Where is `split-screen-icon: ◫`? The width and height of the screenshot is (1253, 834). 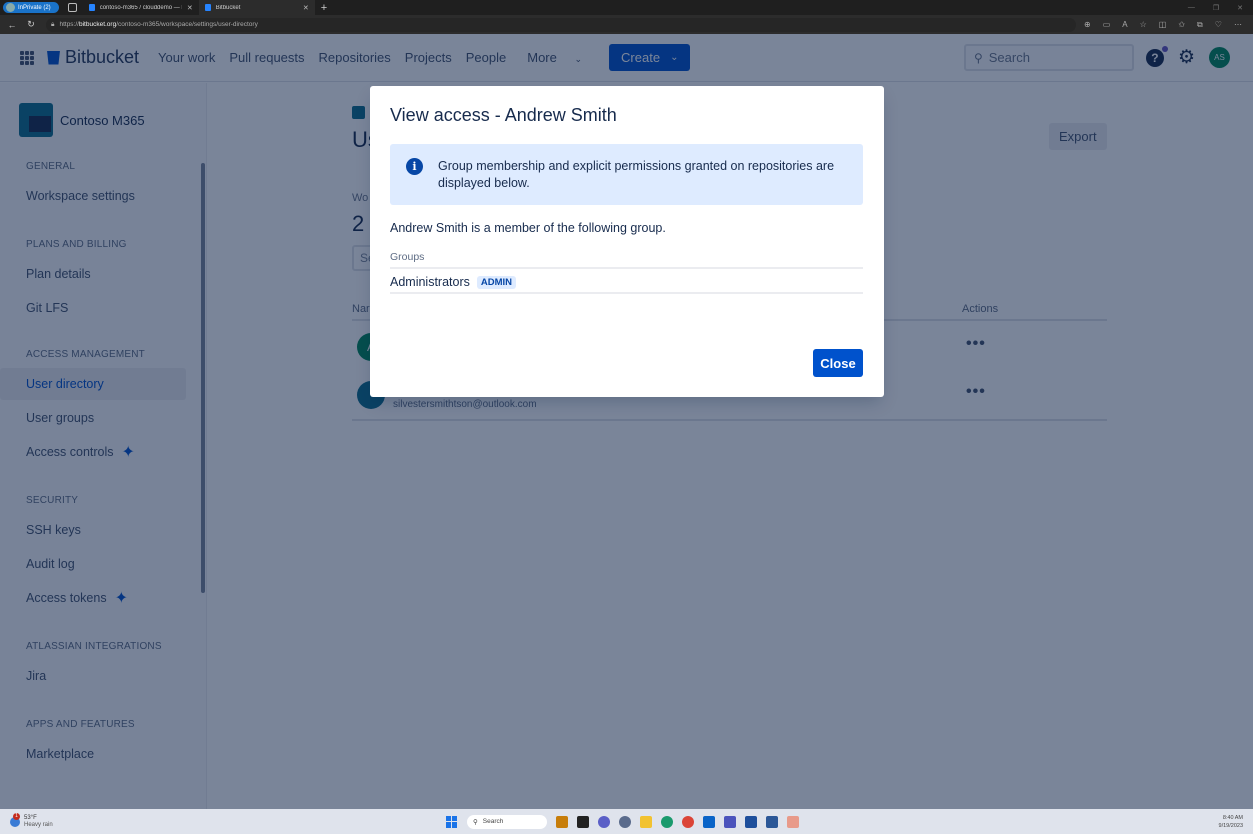
split-screen-icon: ◫ is located at coordinates (1163, 25).